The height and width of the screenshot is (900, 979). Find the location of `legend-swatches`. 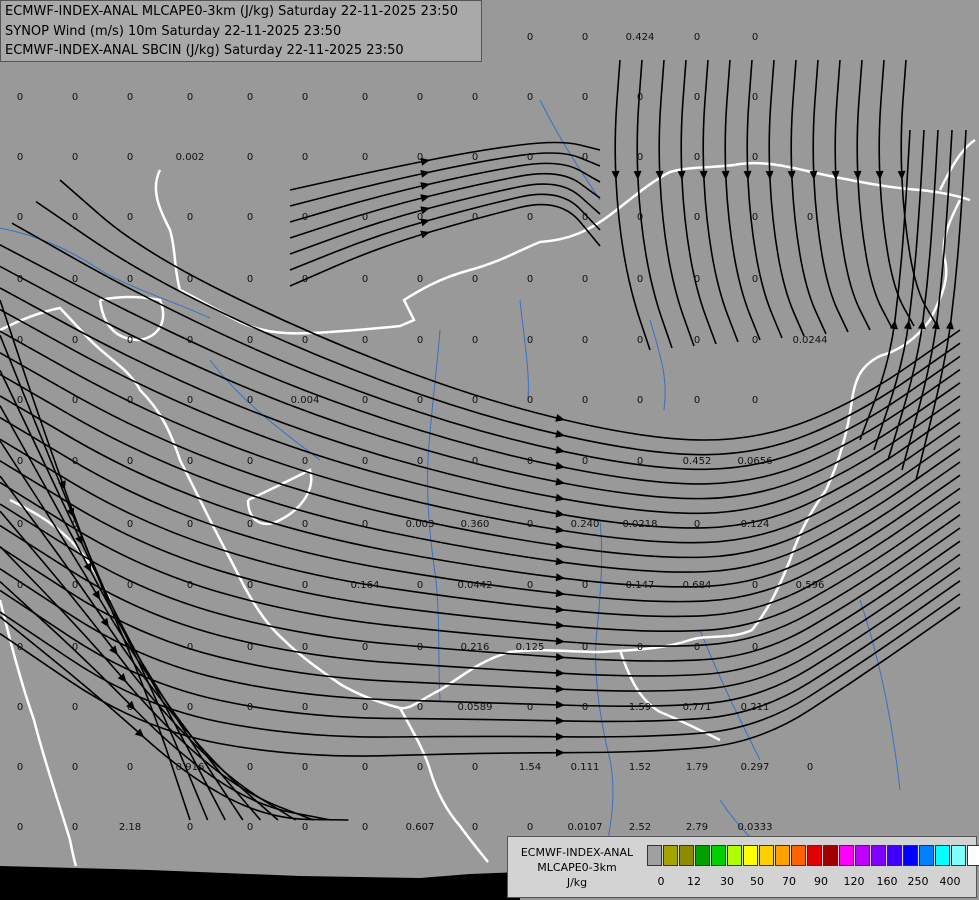

legend-swatches is located at coordinates (813, 855).